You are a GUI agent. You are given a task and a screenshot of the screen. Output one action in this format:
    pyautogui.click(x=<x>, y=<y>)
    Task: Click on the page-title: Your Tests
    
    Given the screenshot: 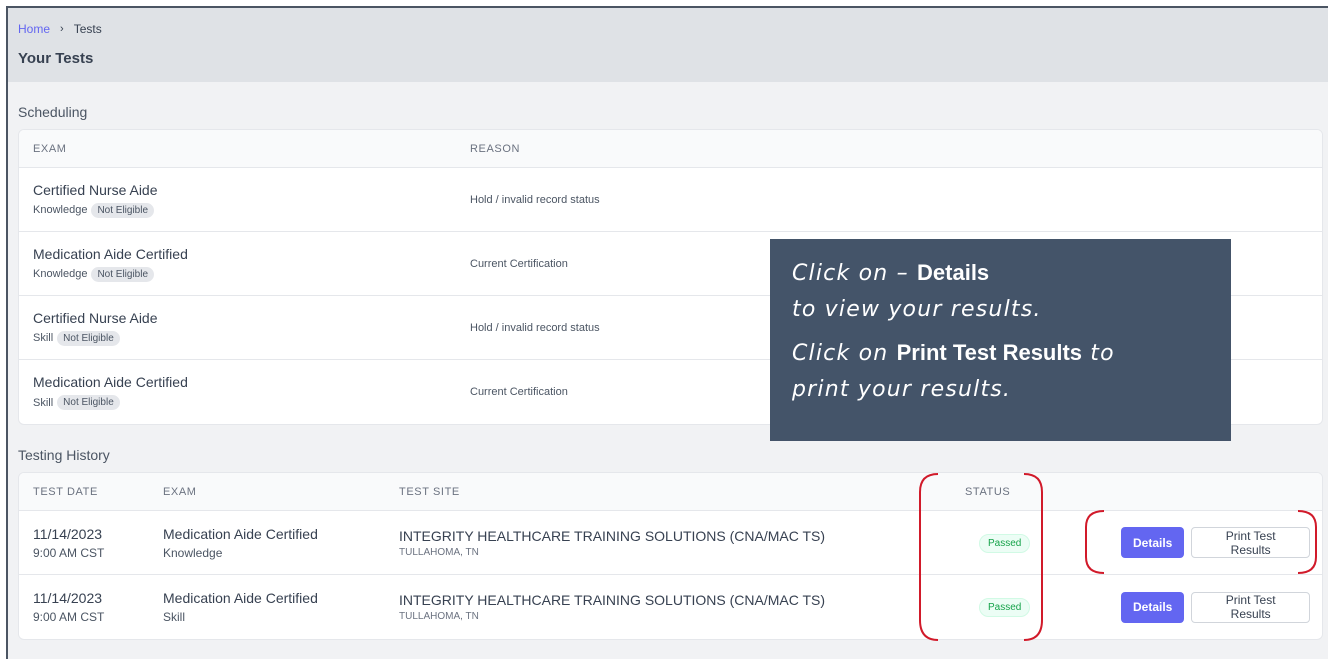 What is the action you would take?
    pyautogui.click(x=56, y=58)
    